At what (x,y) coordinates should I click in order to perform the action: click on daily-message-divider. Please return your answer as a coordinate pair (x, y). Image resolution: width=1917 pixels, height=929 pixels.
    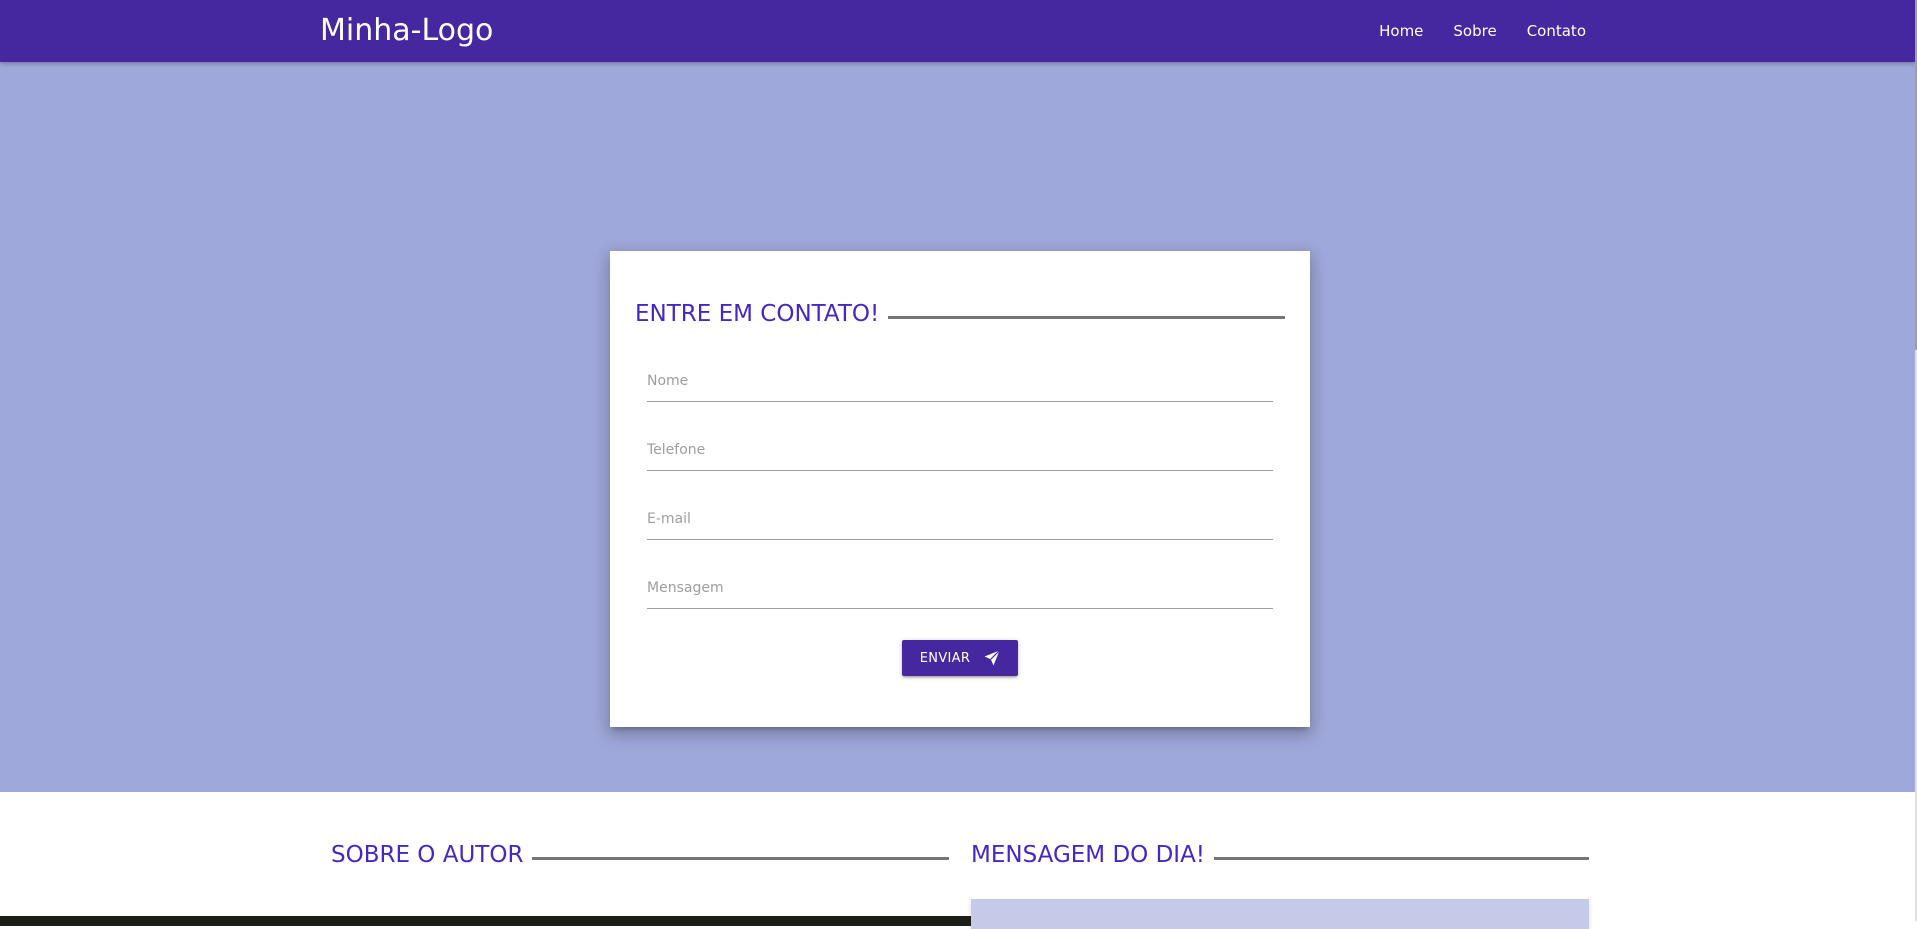
    Looking at the image, I should click on (1401, 858).